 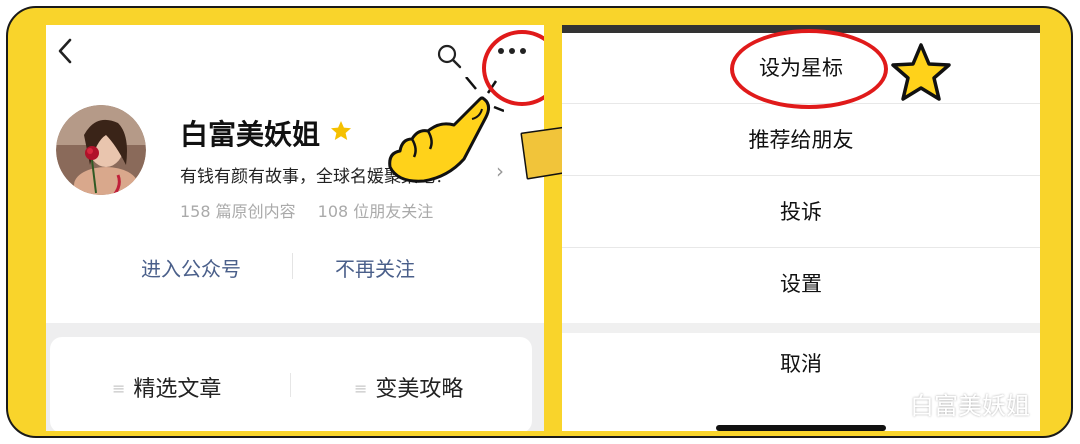 I want to click on menu-item-label: 变美攻略, so click(x=419, y=389).